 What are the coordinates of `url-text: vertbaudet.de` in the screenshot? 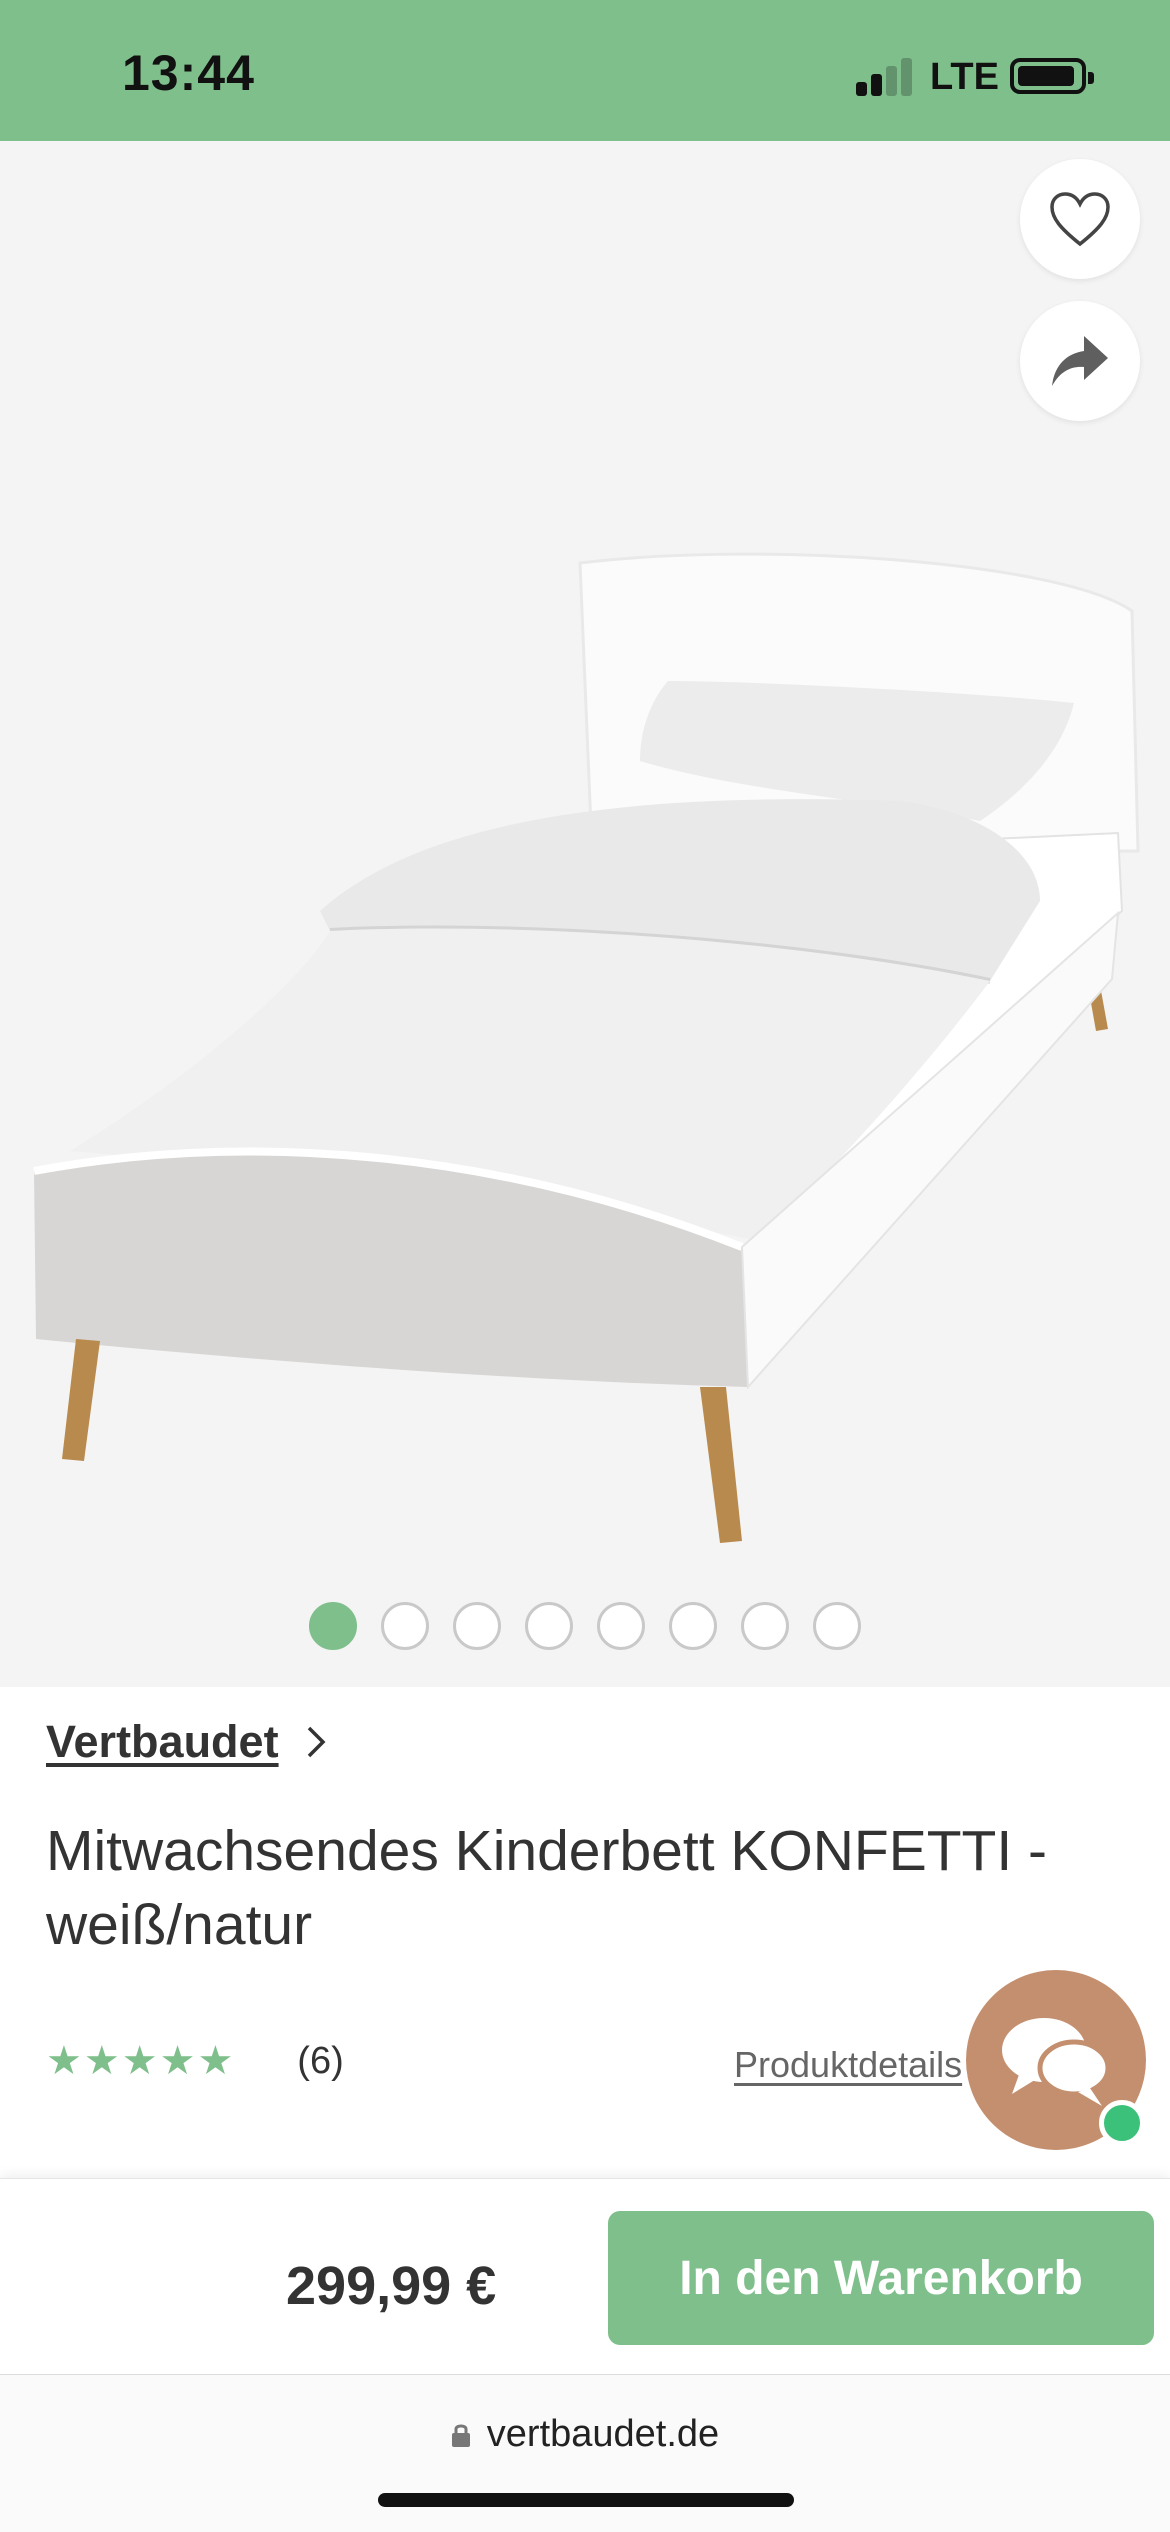 It's located at (603, 2434).